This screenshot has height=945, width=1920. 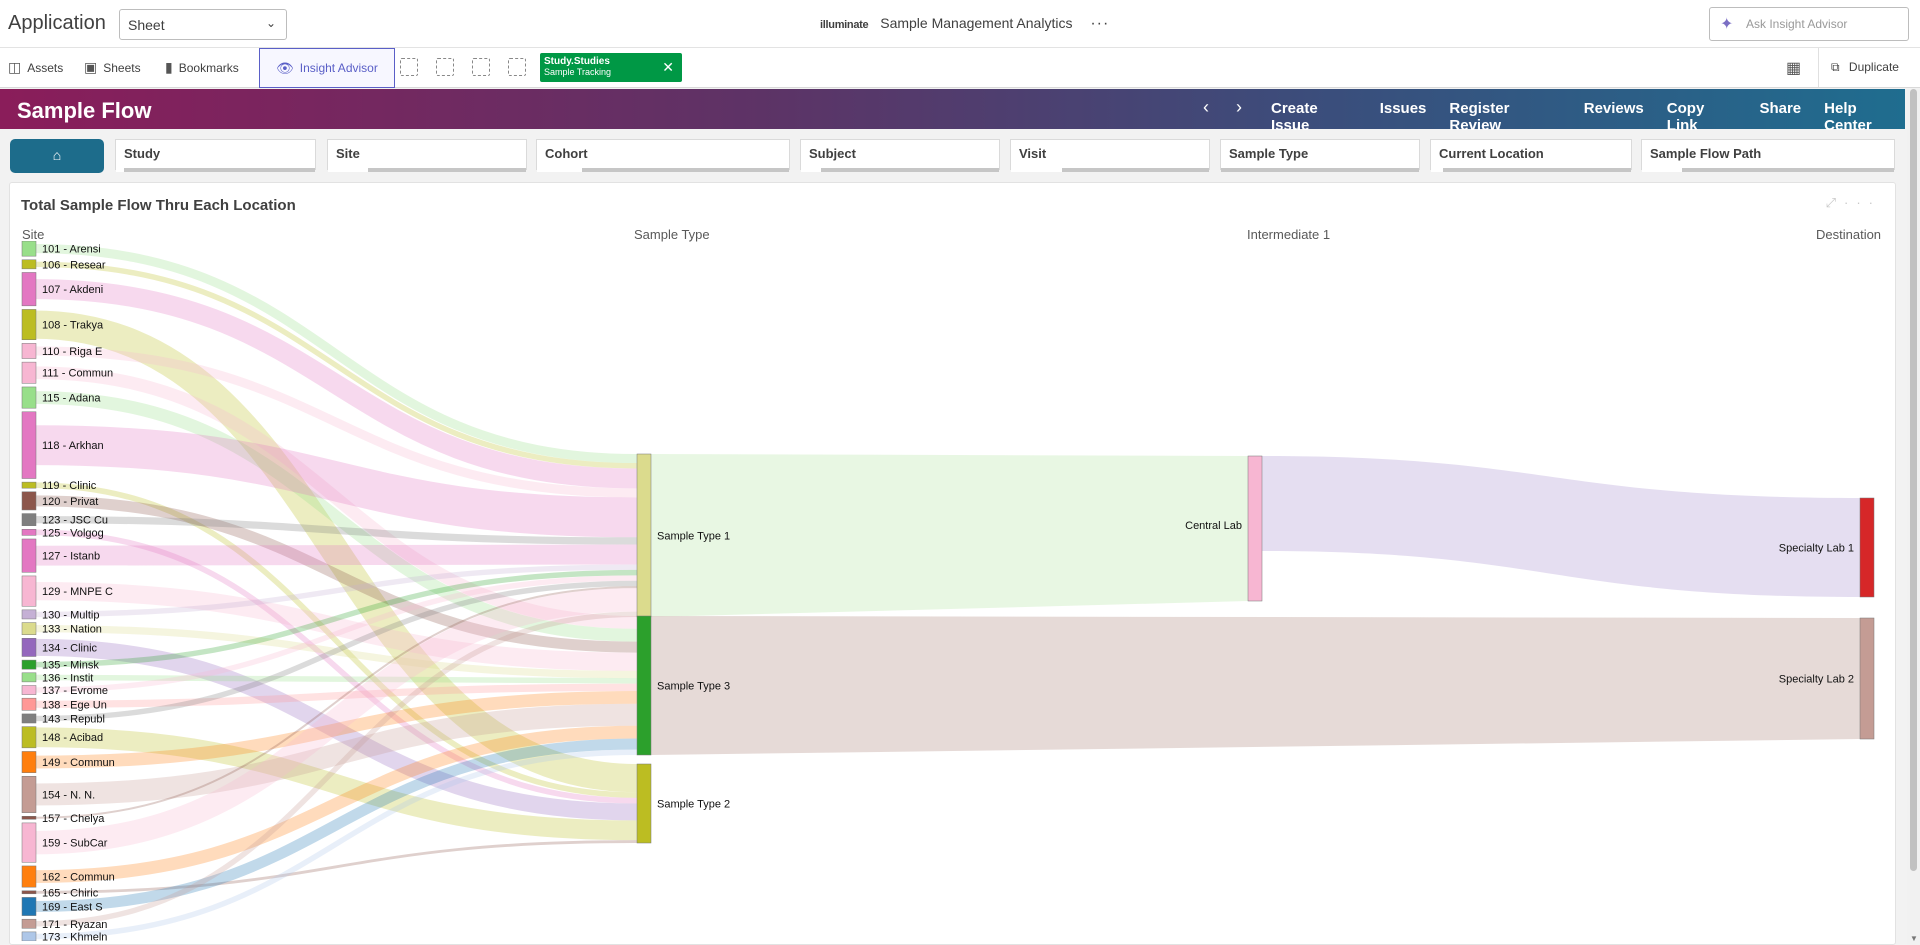 I want to click on sankey-sample-type-label: Sample Type 1, so click(x=693, y=537).